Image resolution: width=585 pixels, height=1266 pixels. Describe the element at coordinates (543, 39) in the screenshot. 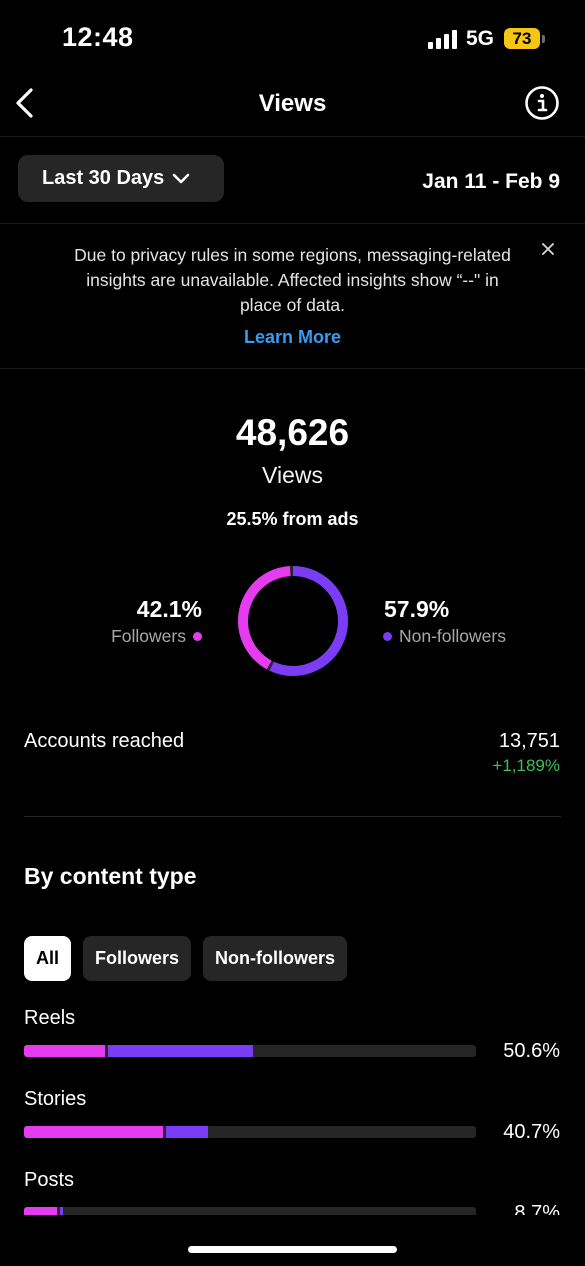

I see `battery-nub` at that location.